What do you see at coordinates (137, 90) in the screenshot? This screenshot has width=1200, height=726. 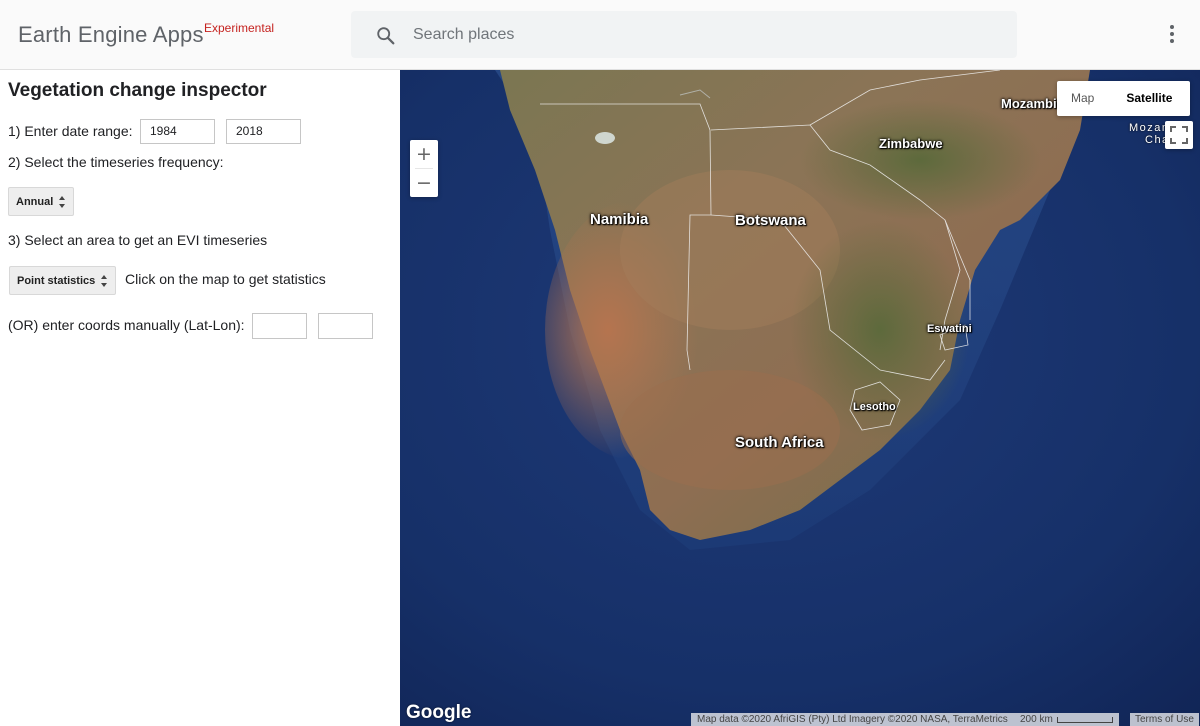 I see `panel-title: Vegetation change inspector` at bounding box center [137, 90].